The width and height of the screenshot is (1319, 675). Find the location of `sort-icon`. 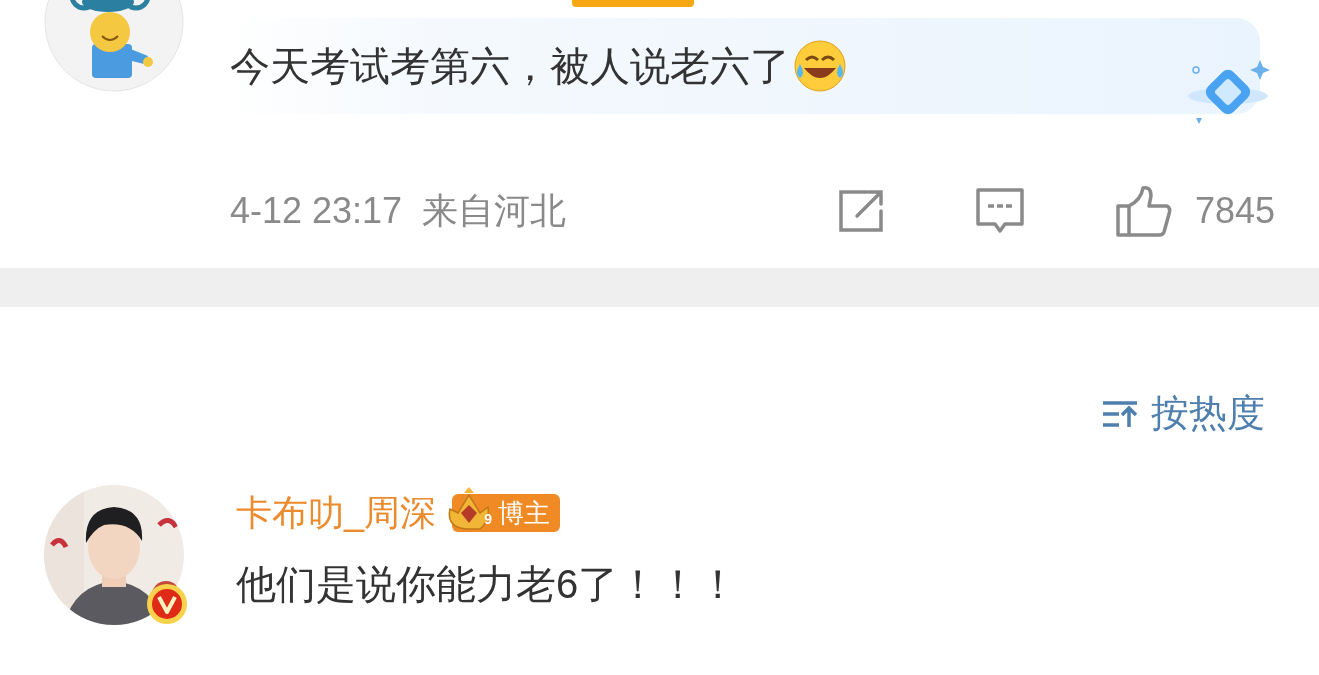

sort-icon is located at coordinates (1120, 413).